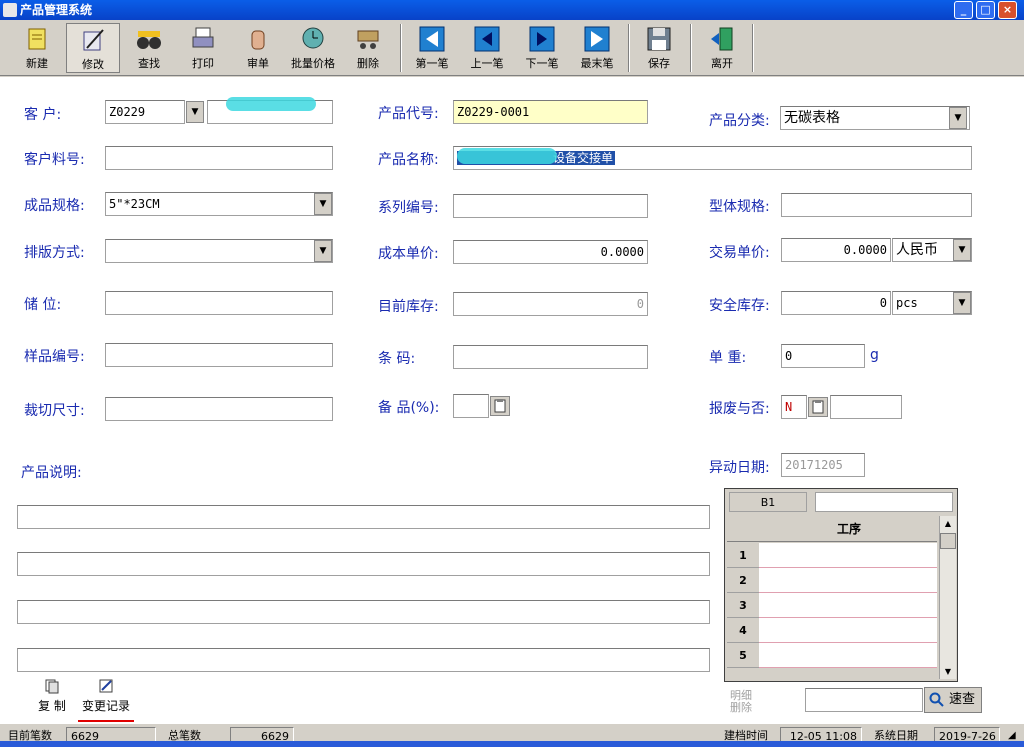  What do you see at coordinates (542, 48) in the screenshot?
I see `next-record-button: 下一笔` at bounding box center [542, 48].